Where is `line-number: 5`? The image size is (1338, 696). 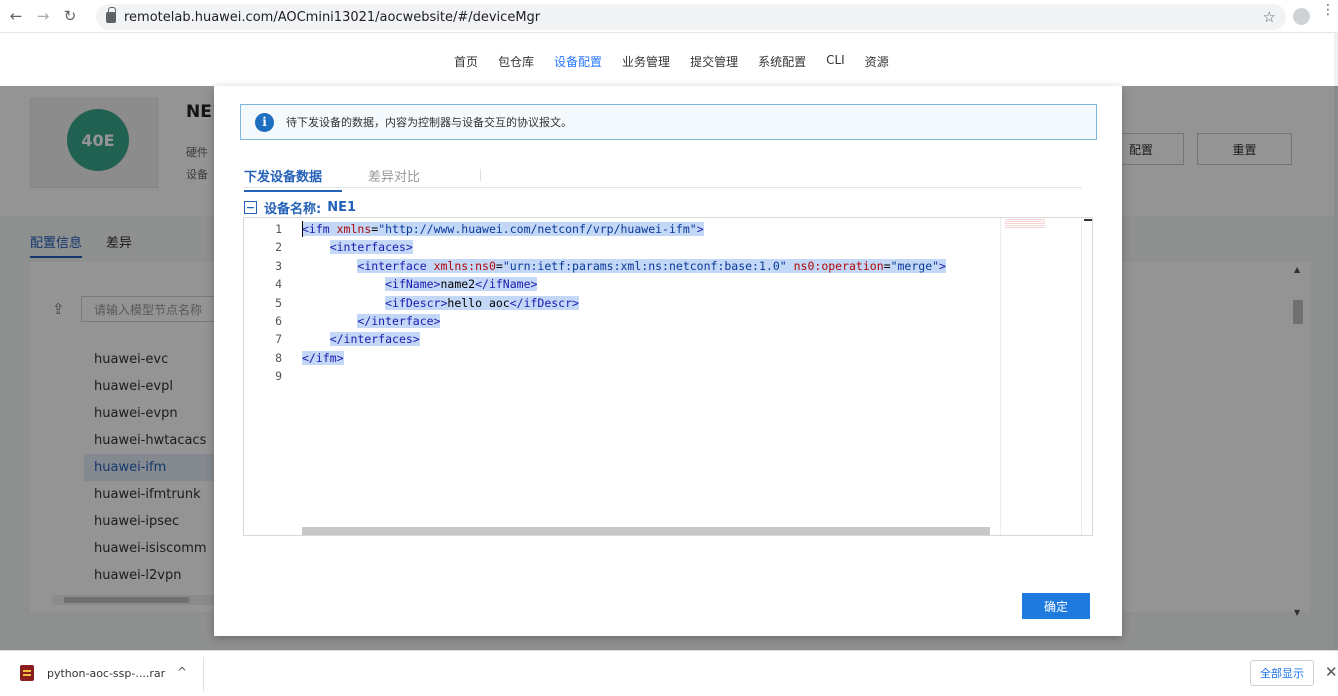 line-number: 5 is located at coordinates (278, 302).